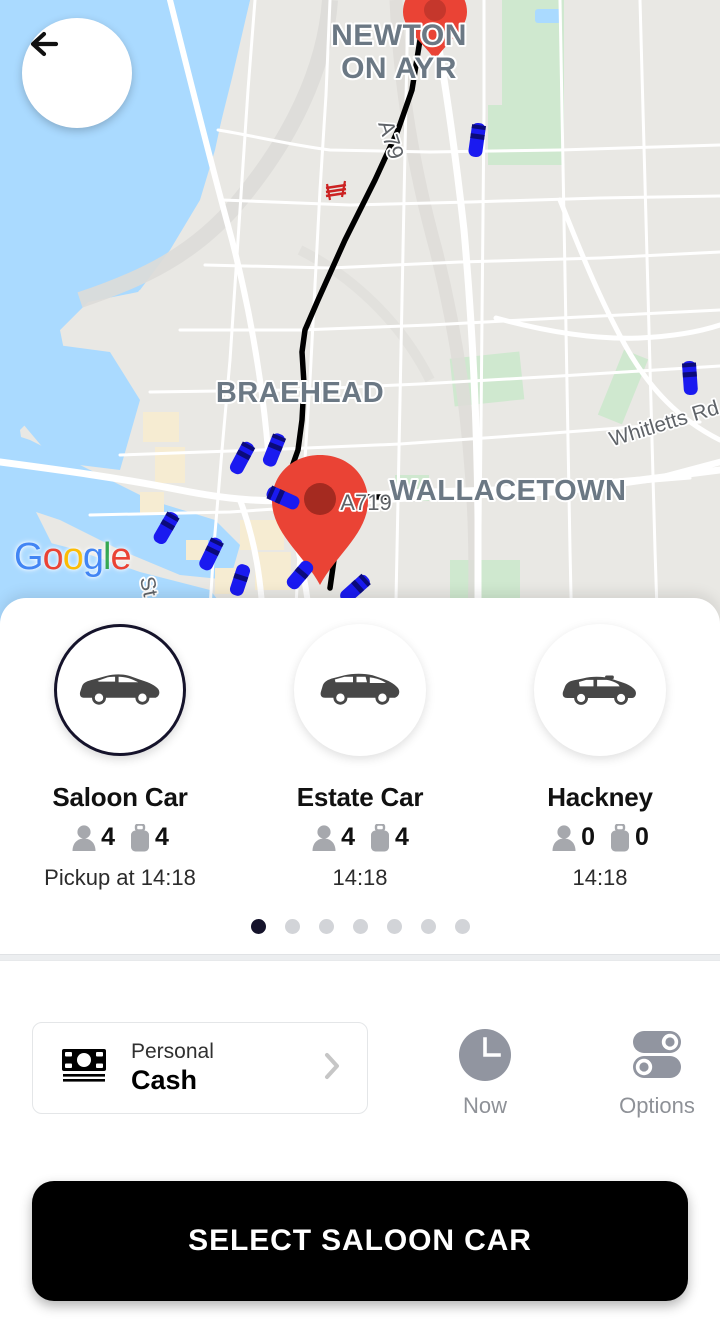 The width and height of the screenshot is (720, 1340). I want to click on ride-options-label: Options, so click(657, 1105).